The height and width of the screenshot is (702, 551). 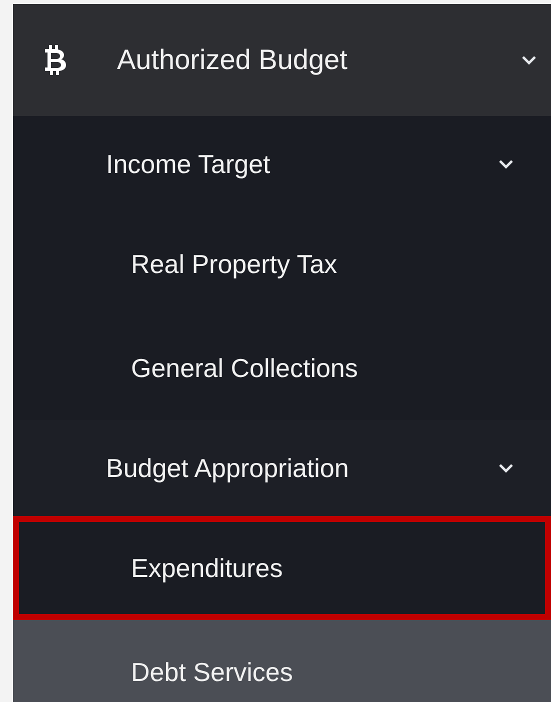 What do you see at coordinates (228, 468) in the screenshot?
I see `submenu-label: Budget Appropriation` at bounding box center [228, 468].